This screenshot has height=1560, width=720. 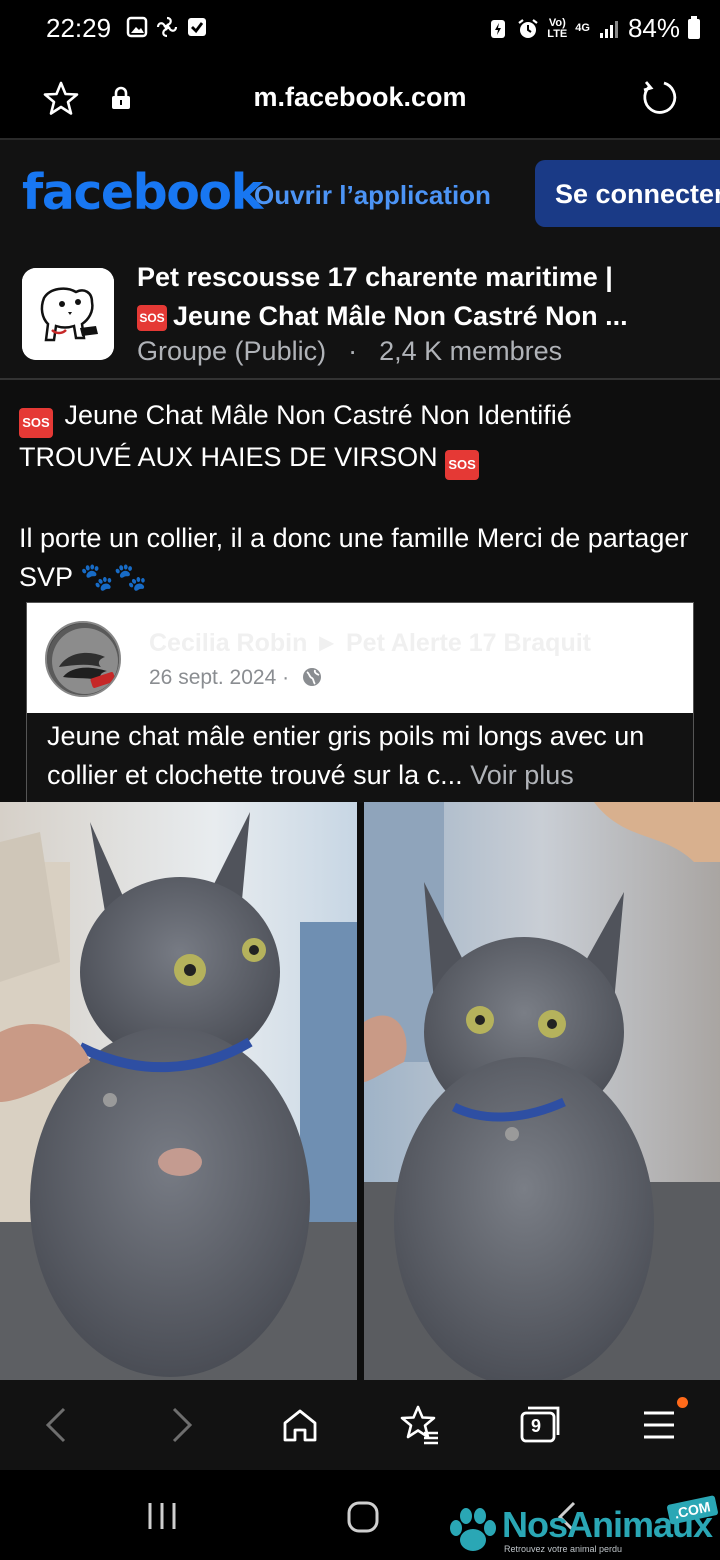 What do you see at coordinates (370, 643) in the screenshot?
I see `shared-author: Cecilia Robin ► Pet Alerte 17 Braquit` at bounding box center [370, 643].